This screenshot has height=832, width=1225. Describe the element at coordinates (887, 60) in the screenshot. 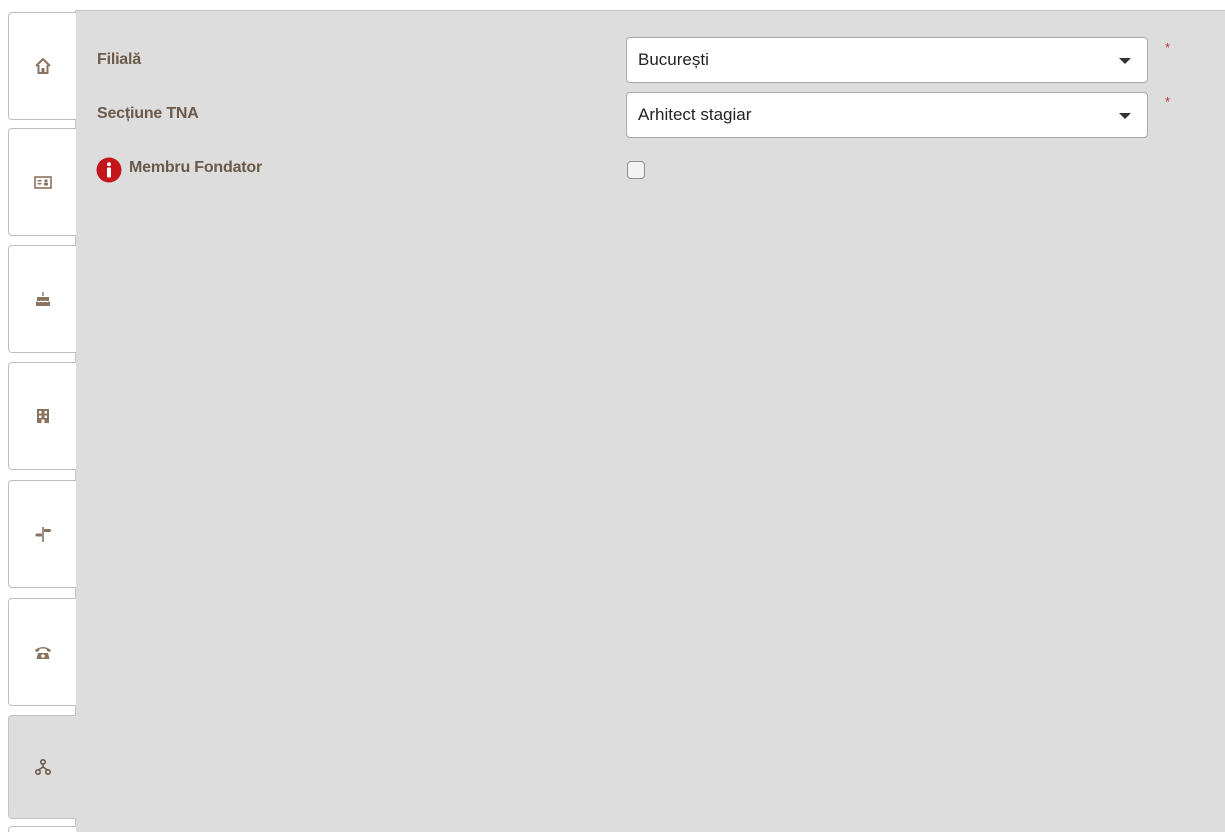

I see `filiala-select: București` at that location.